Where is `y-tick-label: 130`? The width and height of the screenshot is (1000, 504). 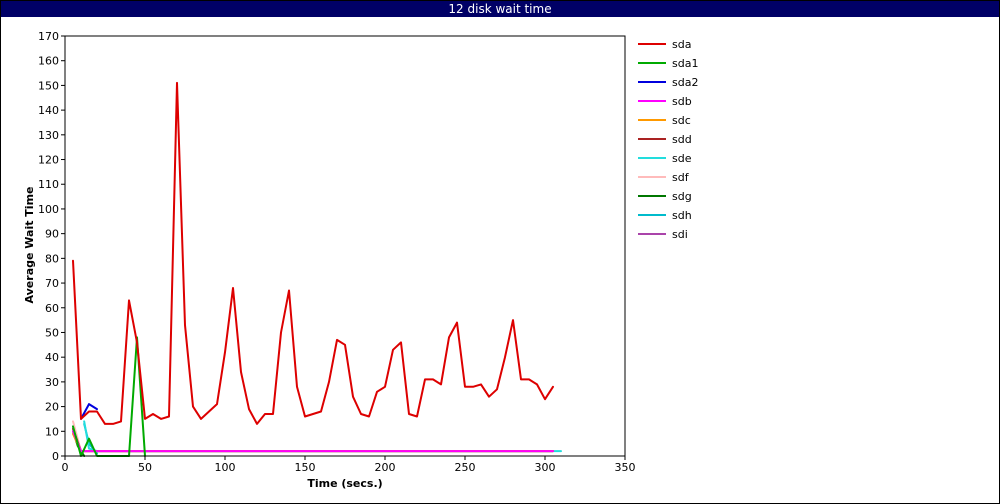
y-tick-label: 130 is located at coordinates (48, 135).